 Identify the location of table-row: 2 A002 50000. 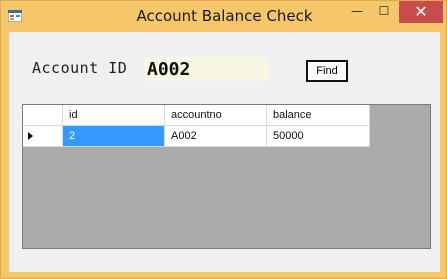
(196, 136).